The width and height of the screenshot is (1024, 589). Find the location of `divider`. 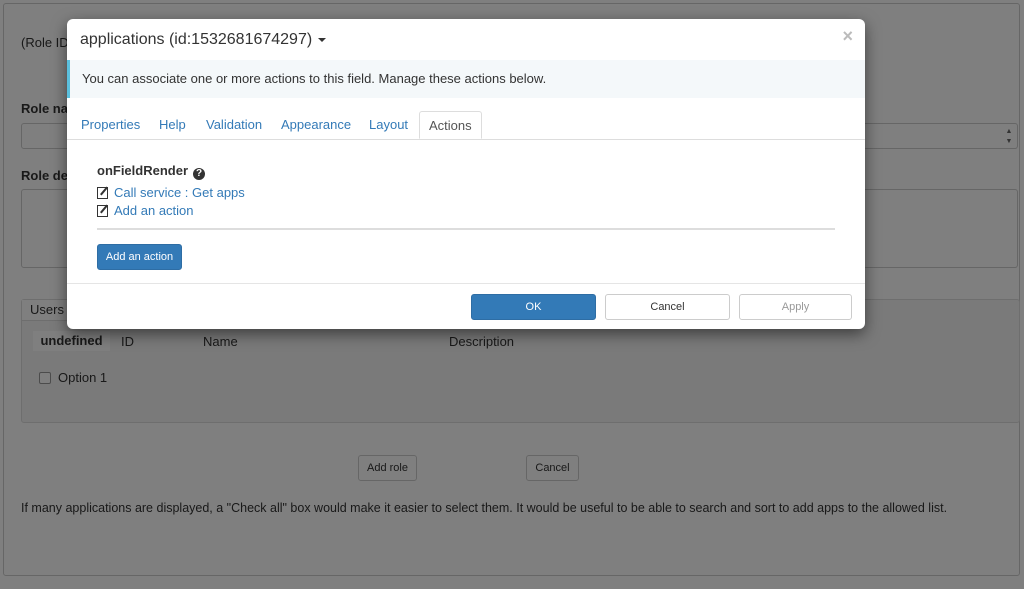

divider is located at coordinates (466, 229).